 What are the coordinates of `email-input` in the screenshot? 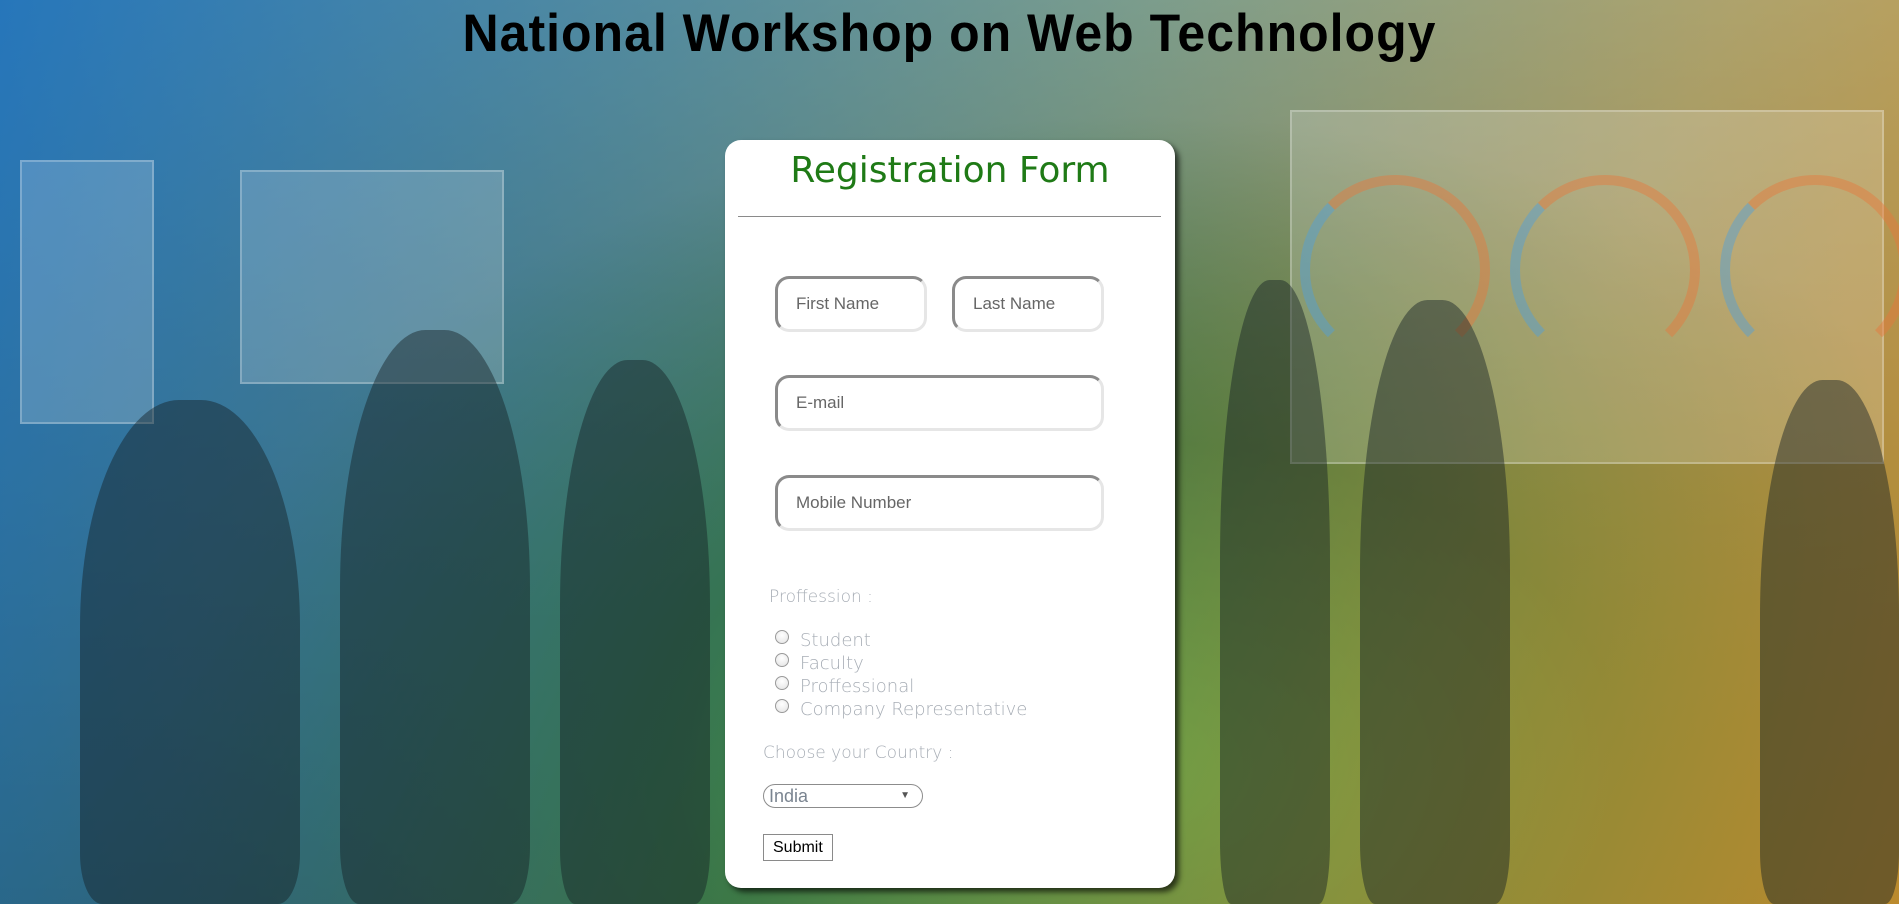 It's located at (939, 403).